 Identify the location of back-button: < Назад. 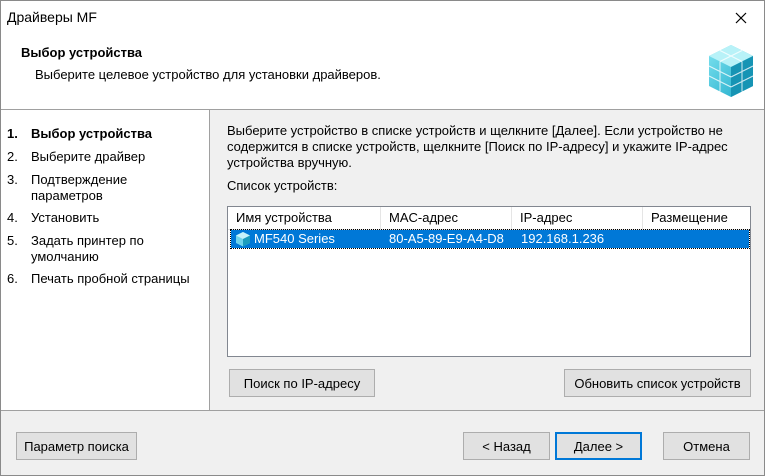
(506, 446).